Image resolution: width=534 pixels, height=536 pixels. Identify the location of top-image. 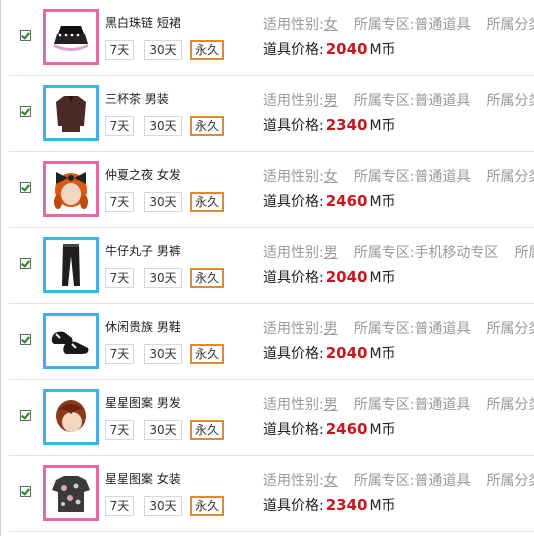
(71, 494).